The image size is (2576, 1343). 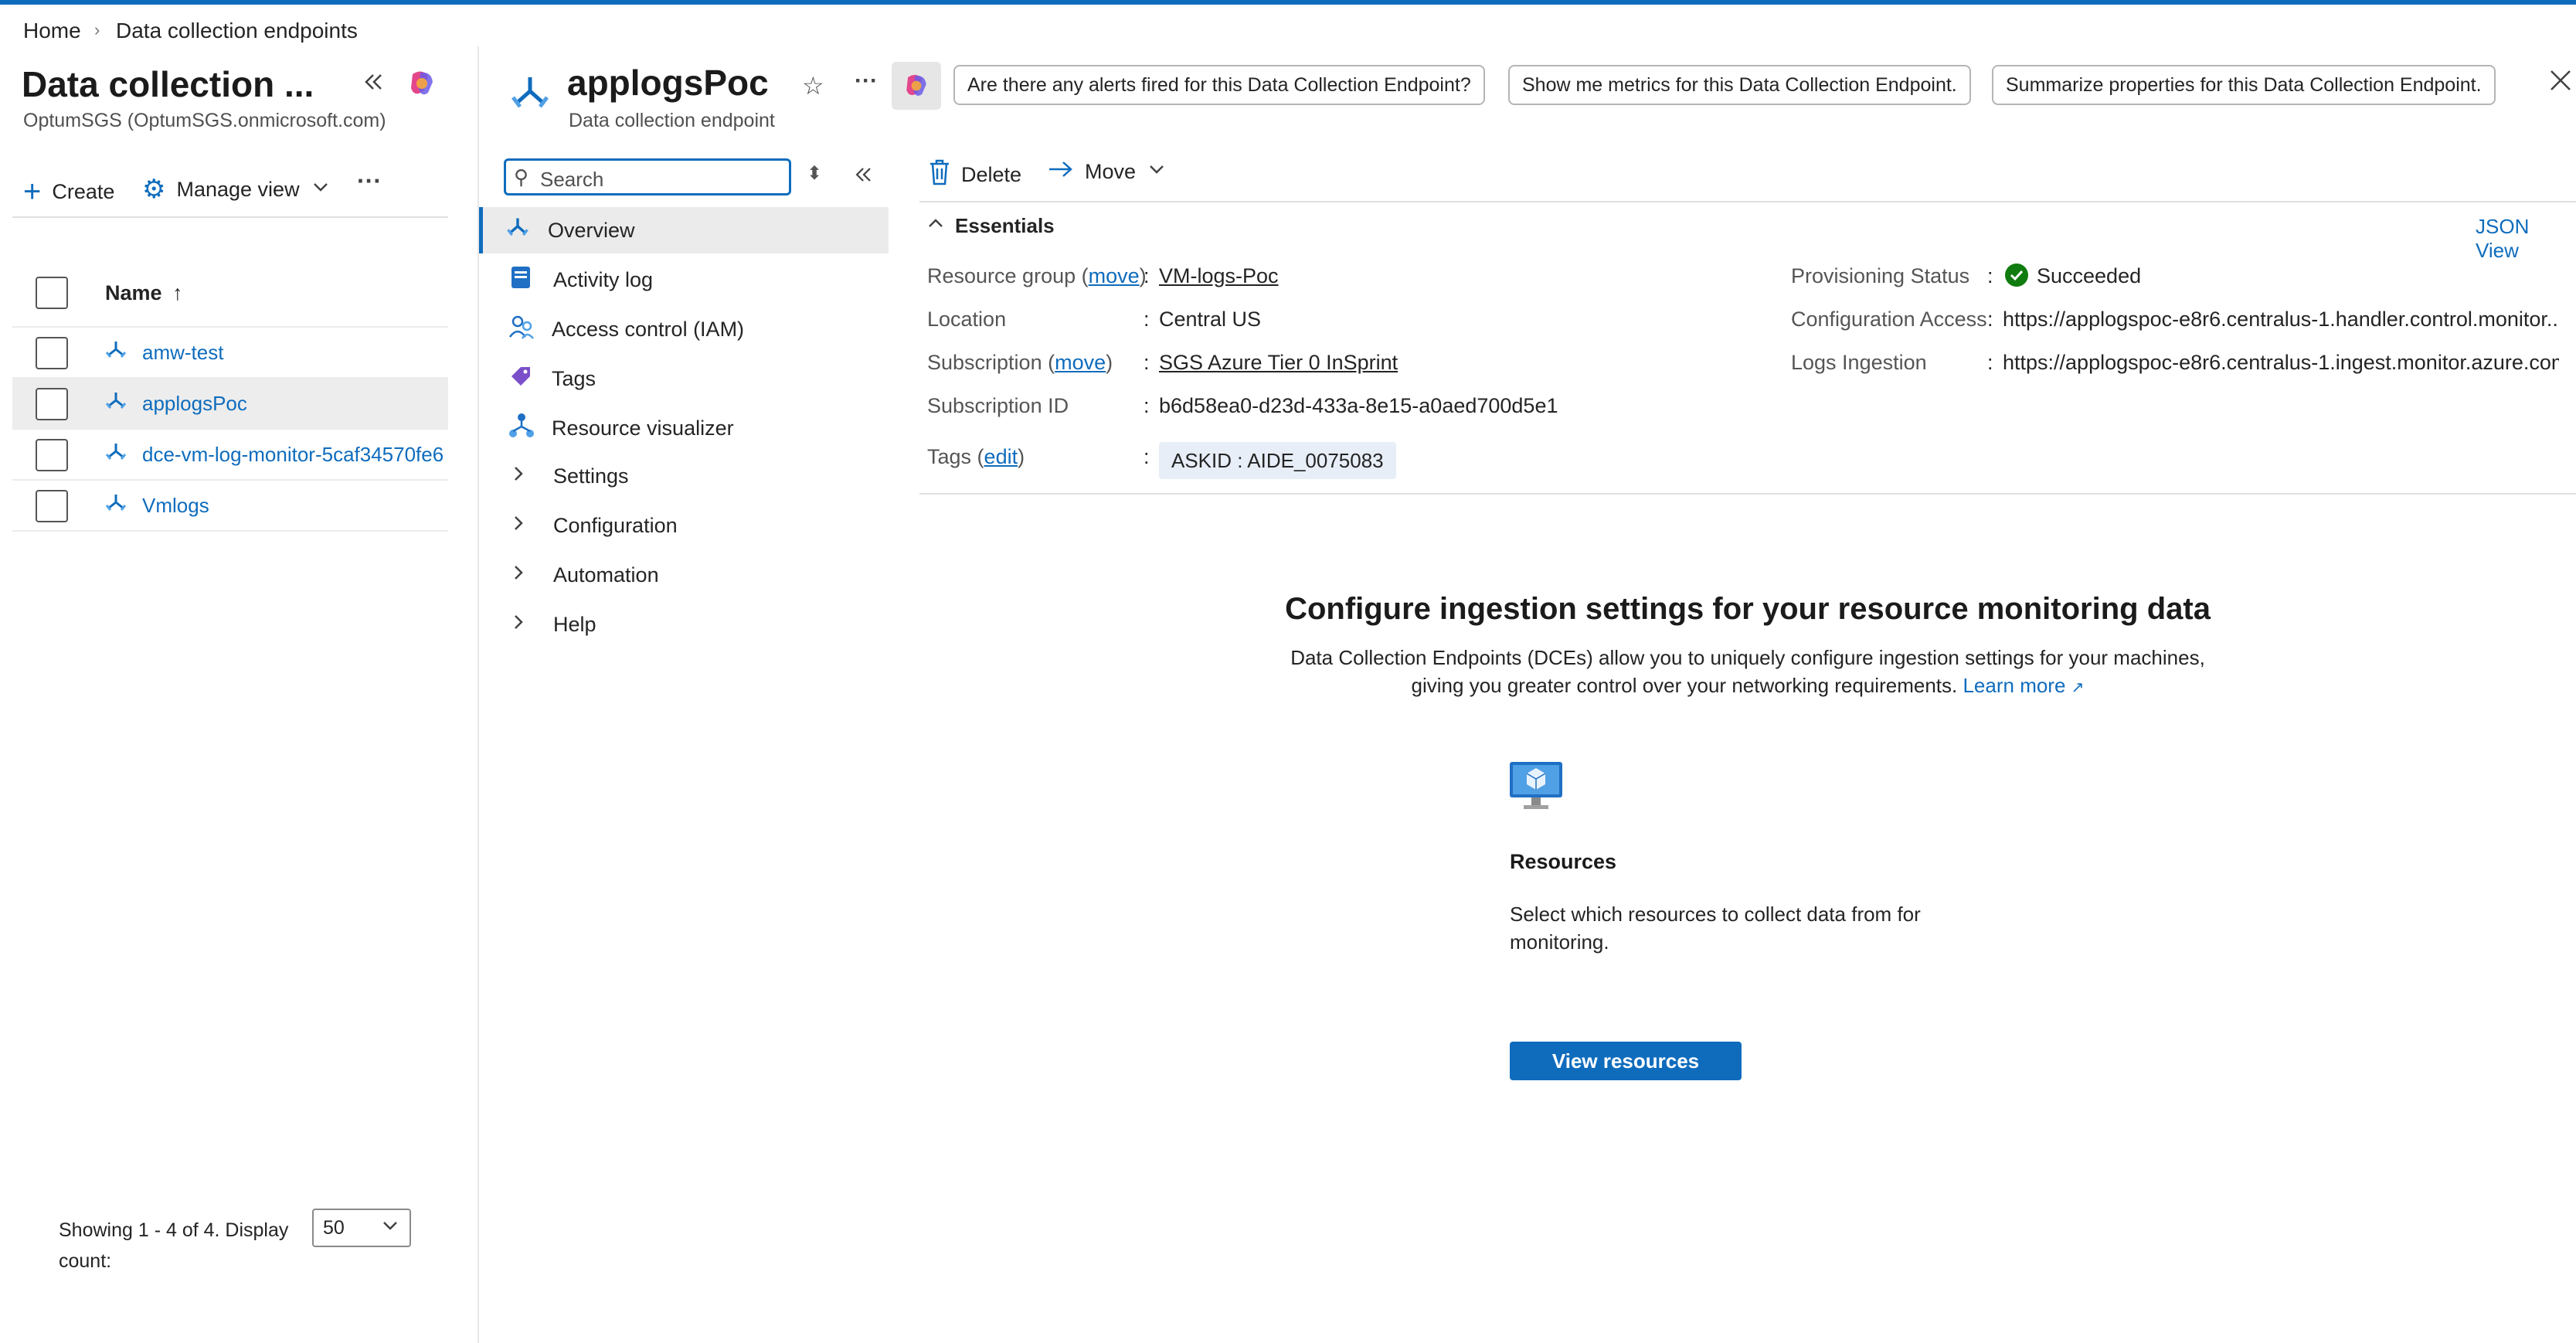 What do you see at coordinates (1111, 172) in the screenshot?
I see `move-label: Move` at bounding box center [1111, 172].